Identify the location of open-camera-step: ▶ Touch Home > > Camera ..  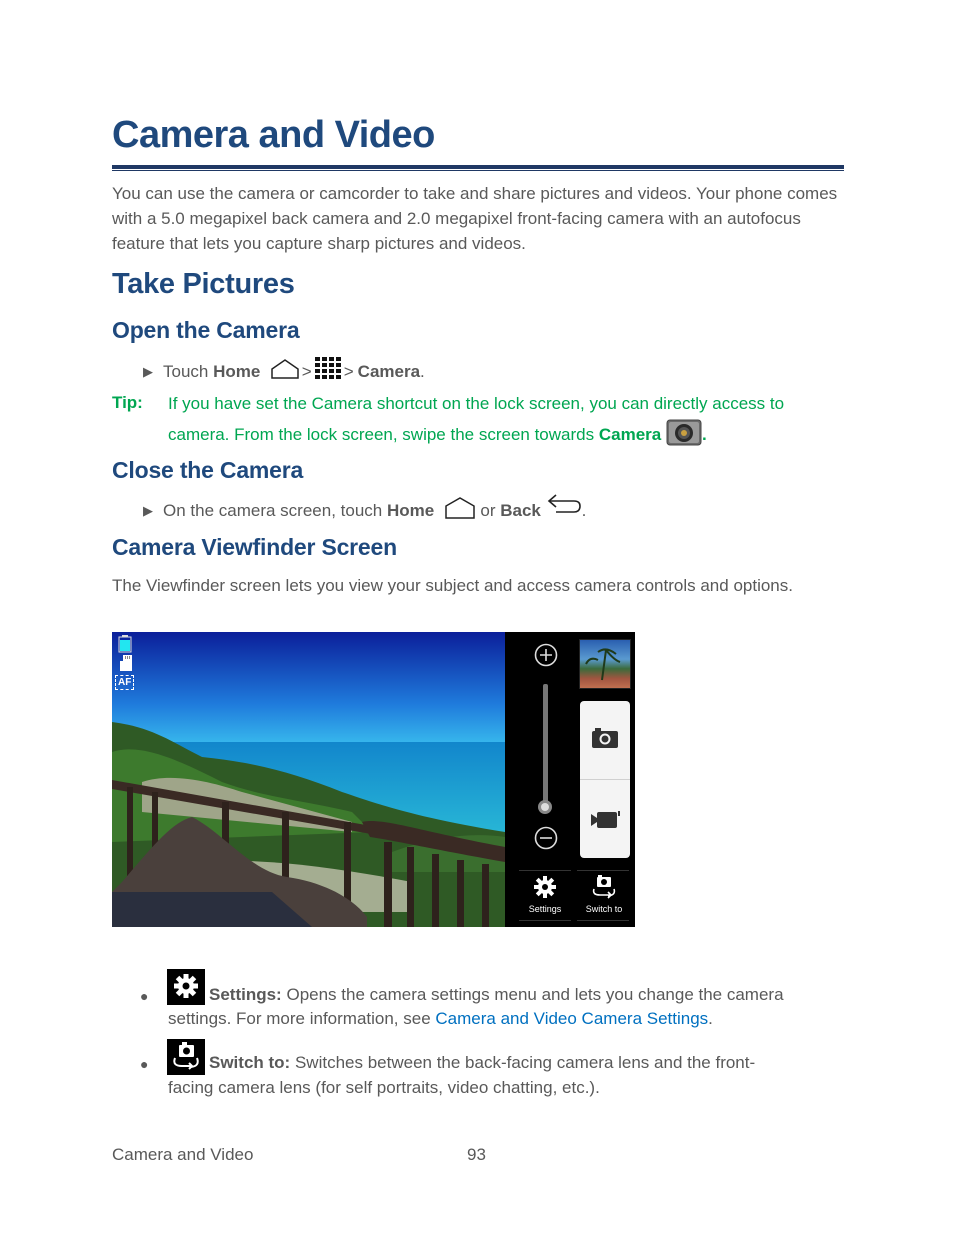
(284, 371).